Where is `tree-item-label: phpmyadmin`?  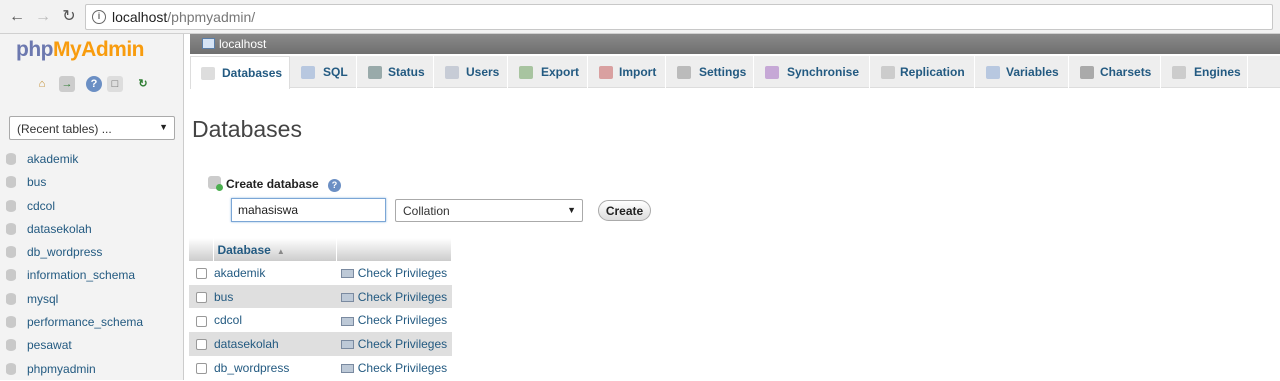
tree-item-label: phpmyadmin is located at coordinates (61, 369).